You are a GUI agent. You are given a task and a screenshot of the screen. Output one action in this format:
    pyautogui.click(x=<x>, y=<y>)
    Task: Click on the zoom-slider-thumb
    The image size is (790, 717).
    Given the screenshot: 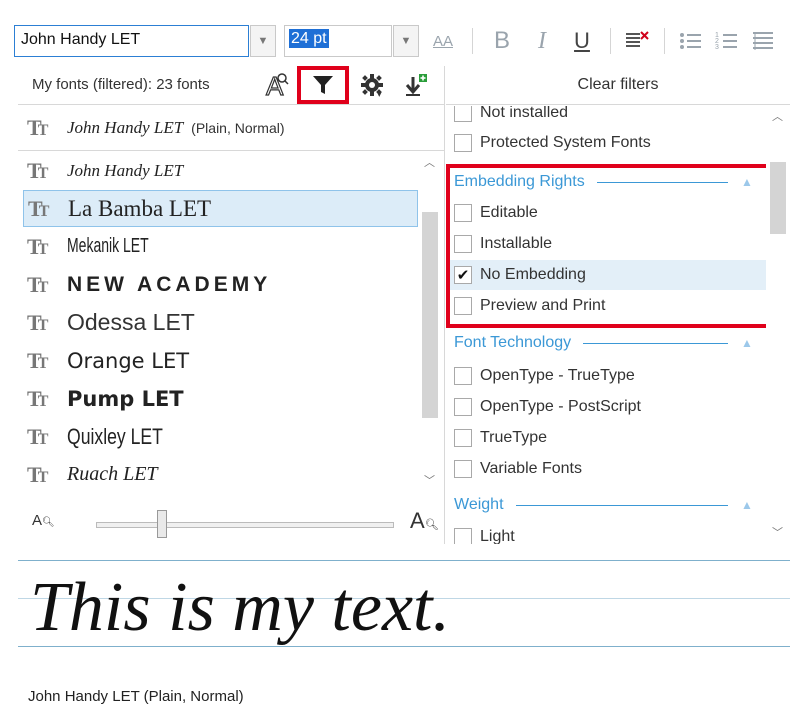 What is the action you would take?
    pyautogui.click(x=161, y=524)
    